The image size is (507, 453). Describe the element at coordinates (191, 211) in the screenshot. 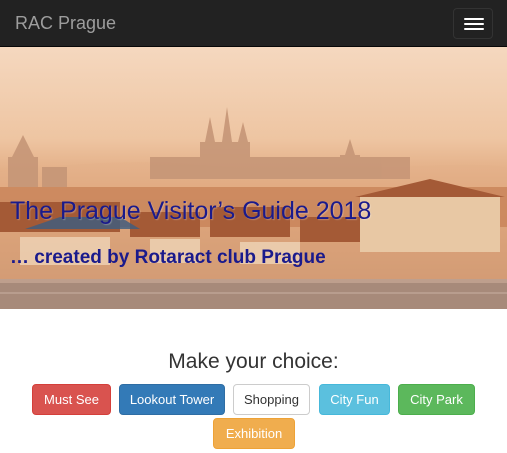

I see `hero-title: The Prague Visitor’s Guide 2018` at that location.